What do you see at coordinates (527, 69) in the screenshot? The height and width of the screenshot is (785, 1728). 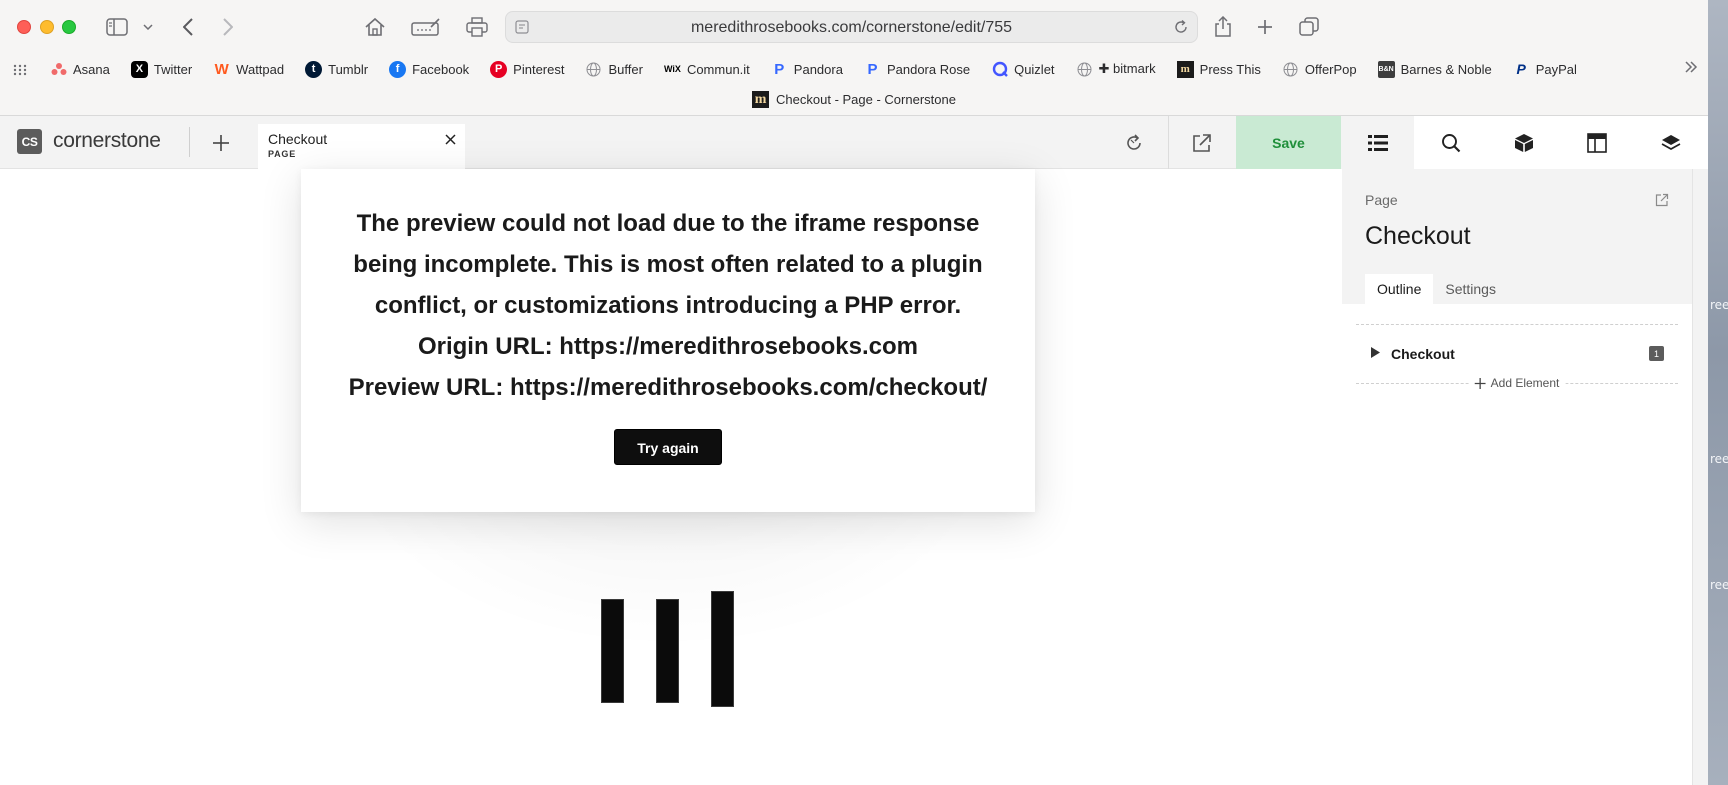 I see `bookmark-pinterest: P Pinterest` at bounding box center [527, 69].